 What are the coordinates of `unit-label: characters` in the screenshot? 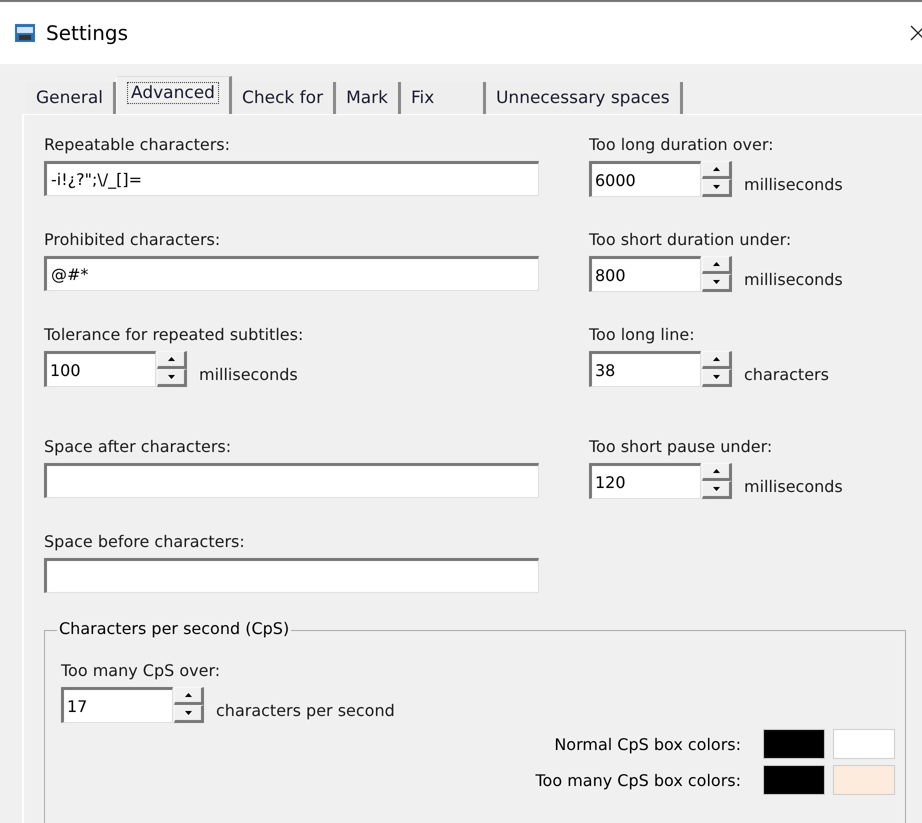 It's located at (786, 374).